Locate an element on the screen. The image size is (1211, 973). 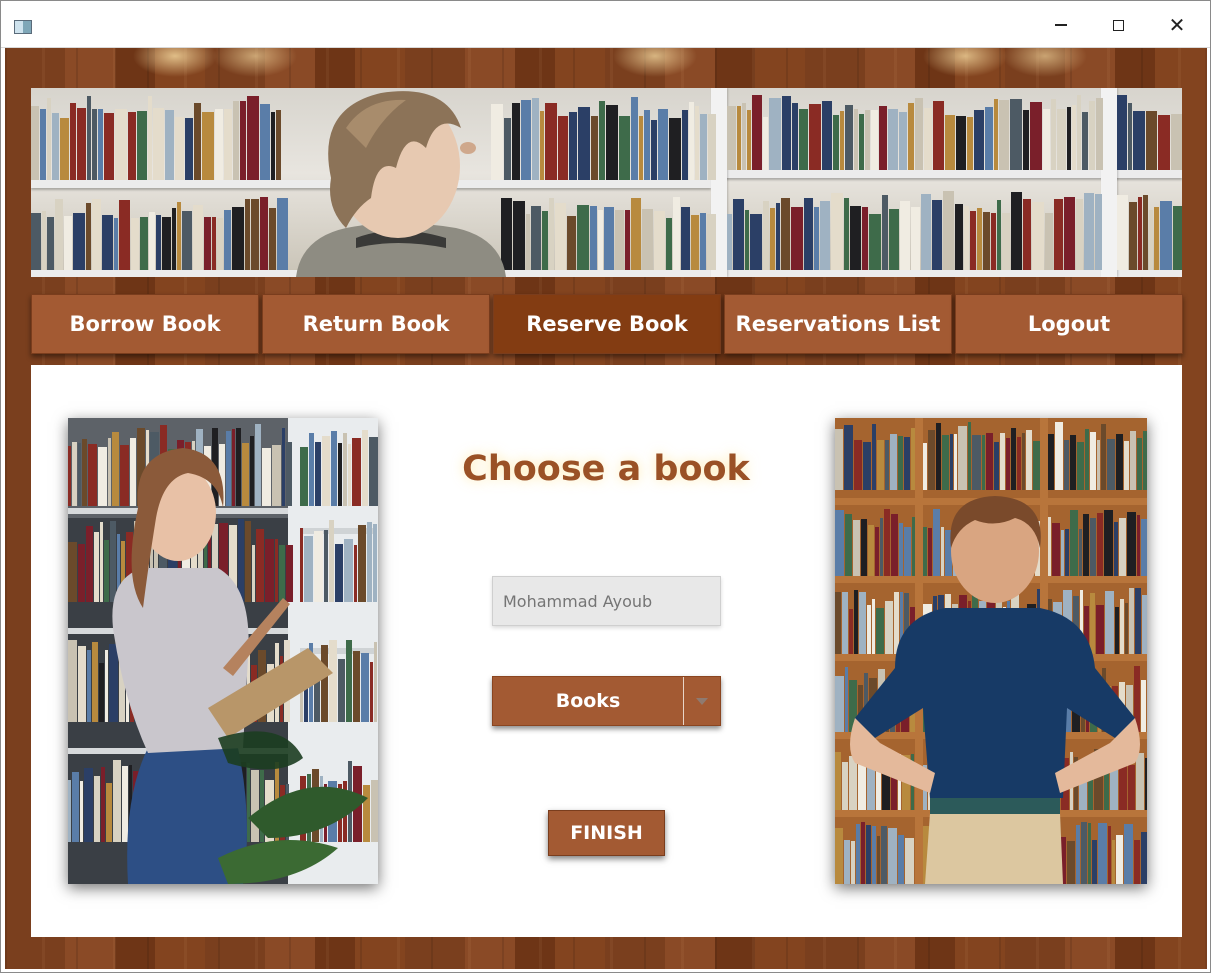
book-select-value: Books is located at coordinates (588, 701).